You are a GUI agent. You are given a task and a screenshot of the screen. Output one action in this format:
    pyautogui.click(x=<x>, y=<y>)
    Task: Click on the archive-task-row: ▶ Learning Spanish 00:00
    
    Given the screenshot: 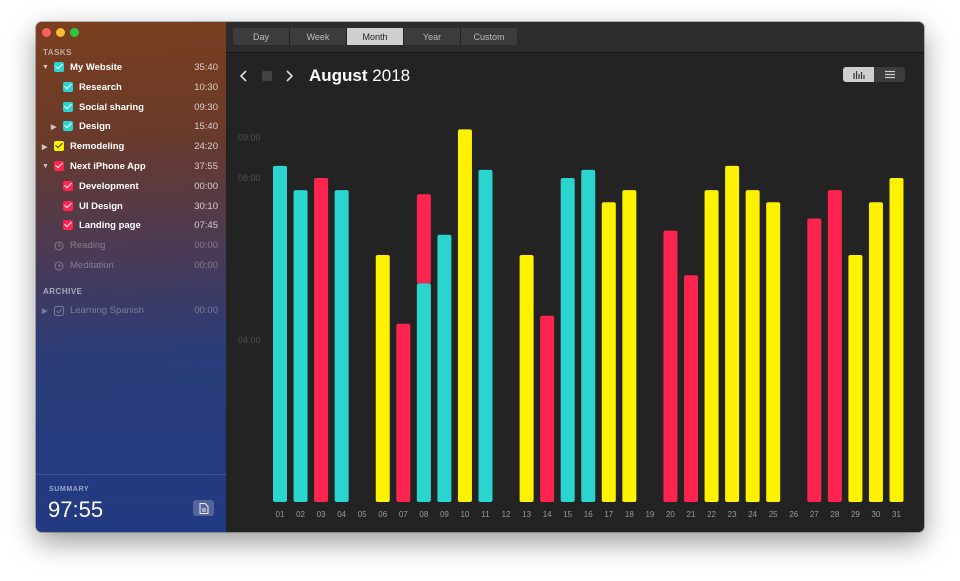 What is the action you would take?
    pyautogui.click(x=131, y=311)
    